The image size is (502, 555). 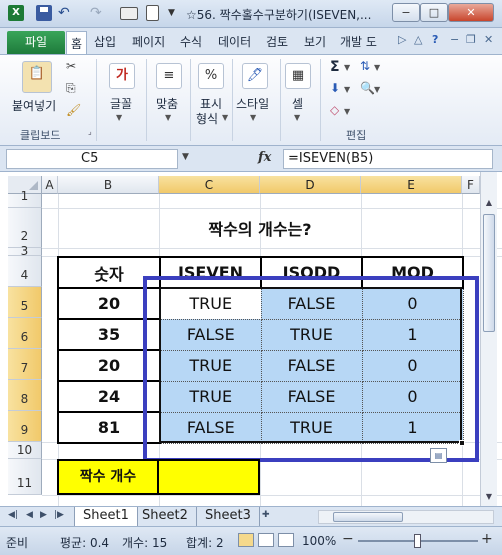 I want to click on print-preview-icon, so click(x=152, y=13).